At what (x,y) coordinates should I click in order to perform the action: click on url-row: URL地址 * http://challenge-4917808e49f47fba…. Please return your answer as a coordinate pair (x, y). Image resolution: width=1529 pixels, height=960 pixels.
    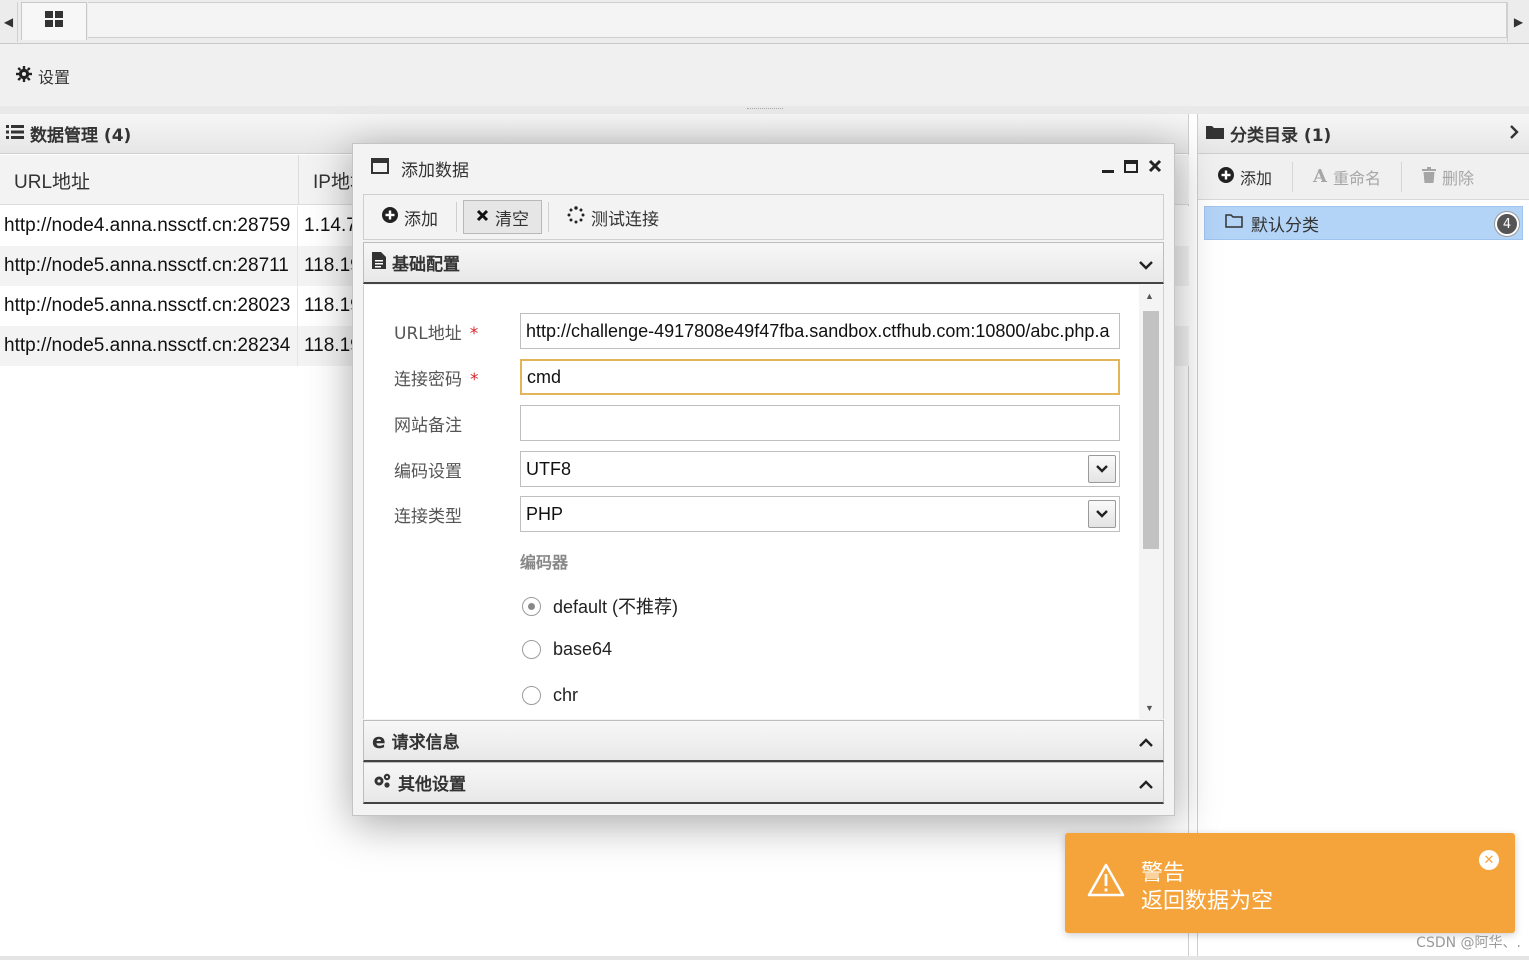
    Looking at the image, I should click on (752, 332).